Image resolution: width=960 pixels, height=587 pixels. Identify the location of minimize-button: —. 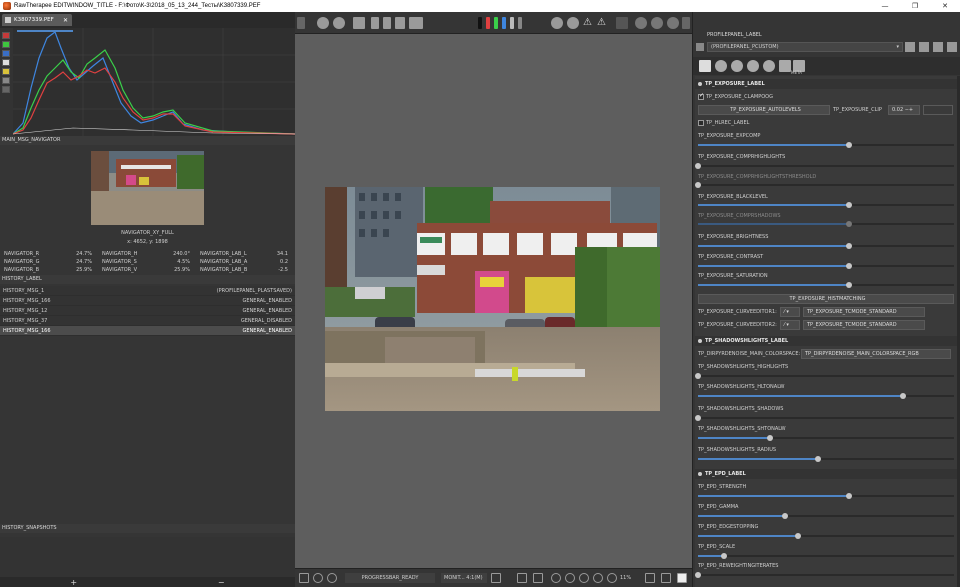
(885, 6).